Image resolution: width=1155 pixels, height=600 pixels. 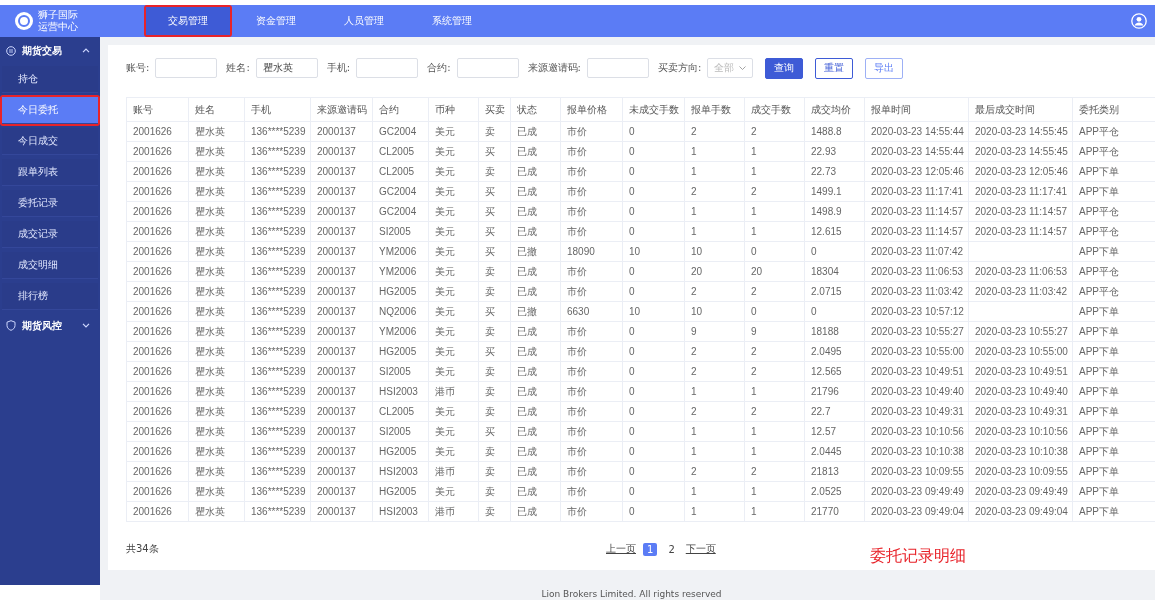 What do you see at coordinates (917, 471) in the screenshot?
I see `table-cell: 2020-03-23 10:09:55` at bounding box center [917, 471].